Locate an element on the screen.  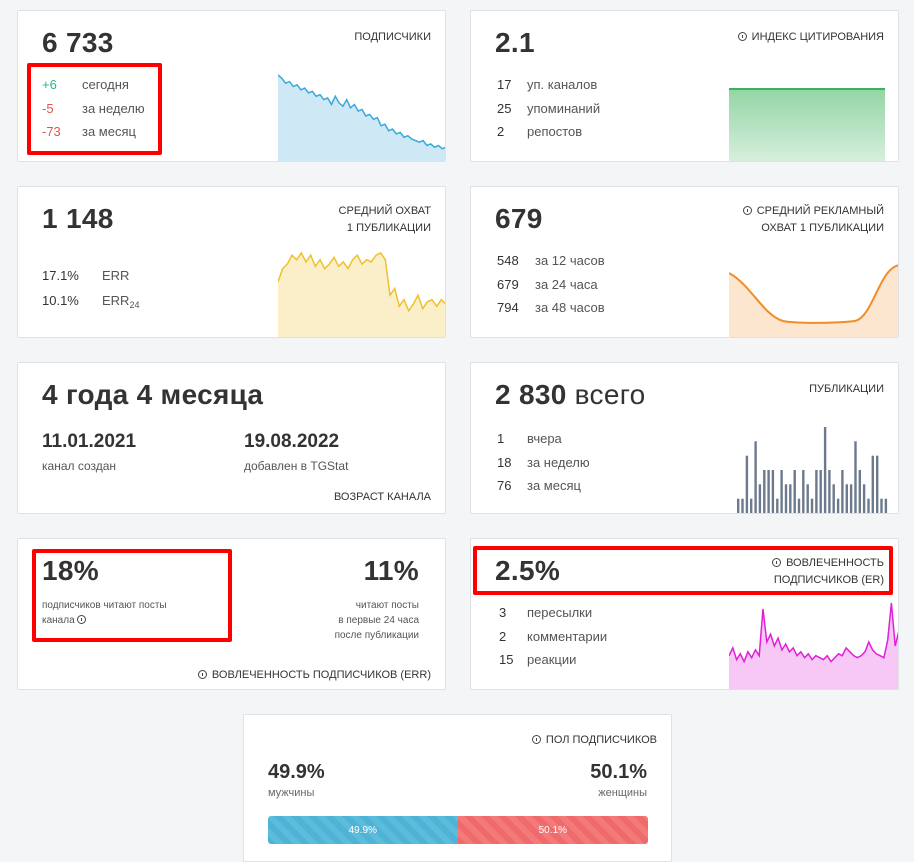
female-share-bar: 50.1% is located at coordinates (552, 830).